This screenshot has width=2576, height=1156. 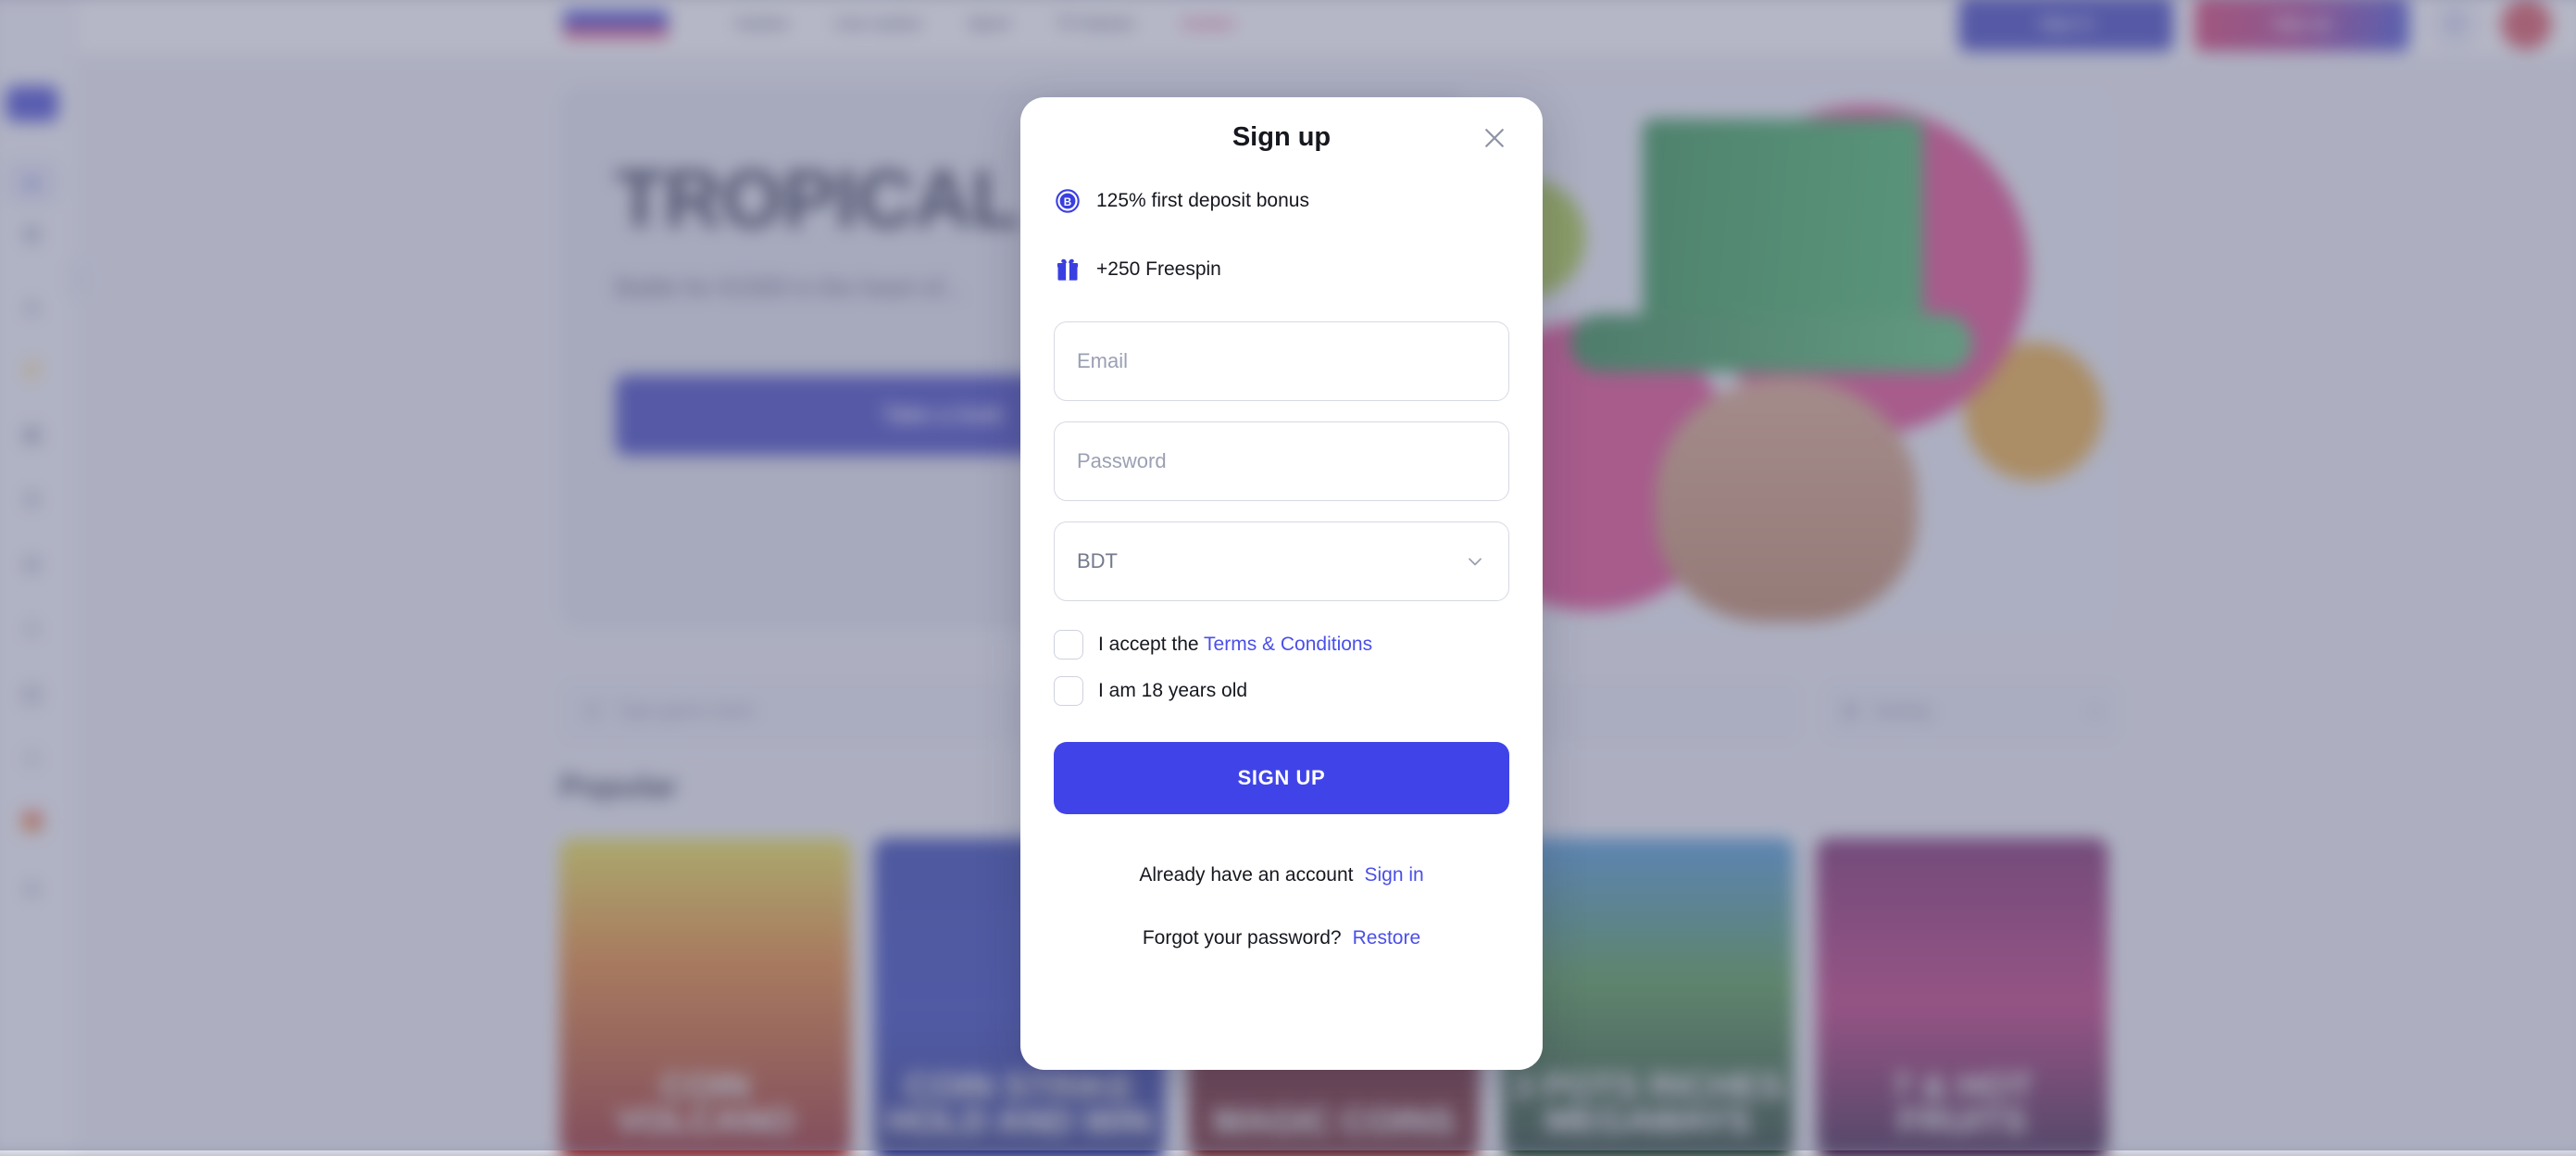 What do you see at coordinates (1068, 691) in the screenshot?
I see `age-checkbox` at bounding box center [1068, 691].